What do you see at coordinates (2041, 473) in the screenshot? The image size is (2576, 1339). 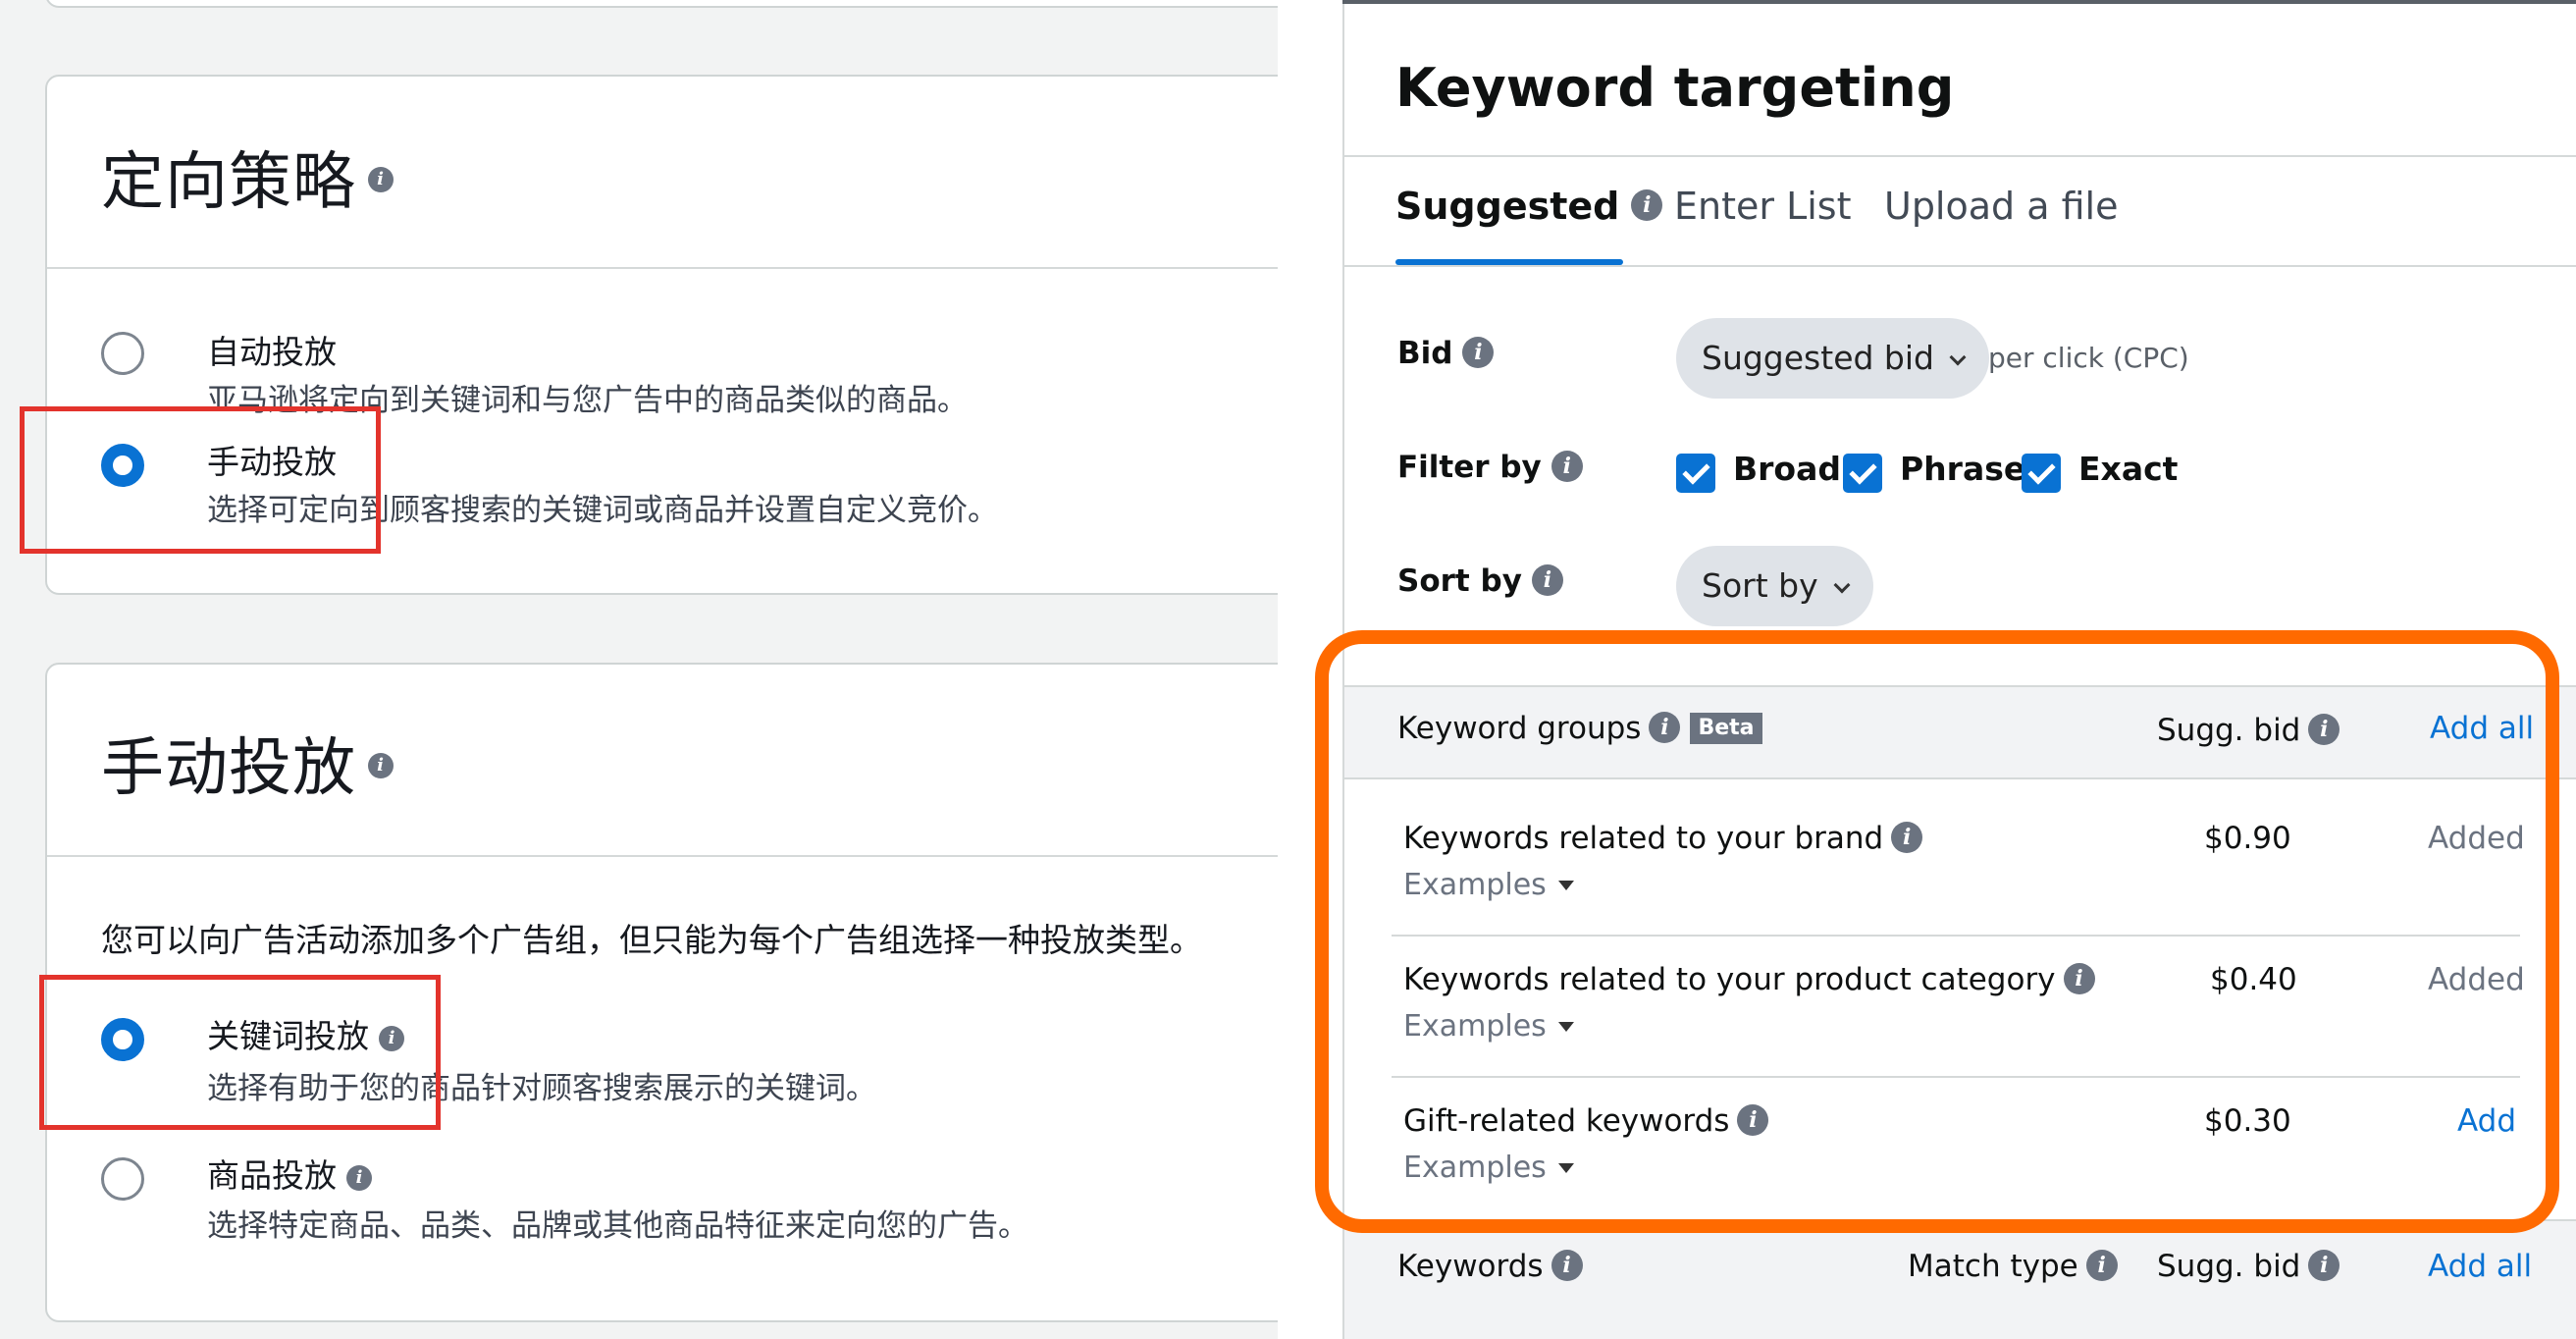 I see `exact-checkbox` at bounding box center [2041, 473].